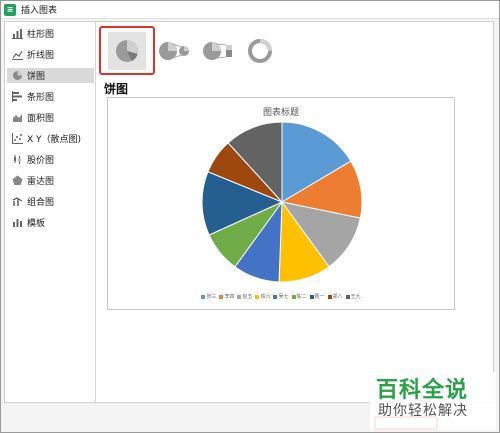  I want to click on sidebar-item-column: 柱形图, so click(50, 33).